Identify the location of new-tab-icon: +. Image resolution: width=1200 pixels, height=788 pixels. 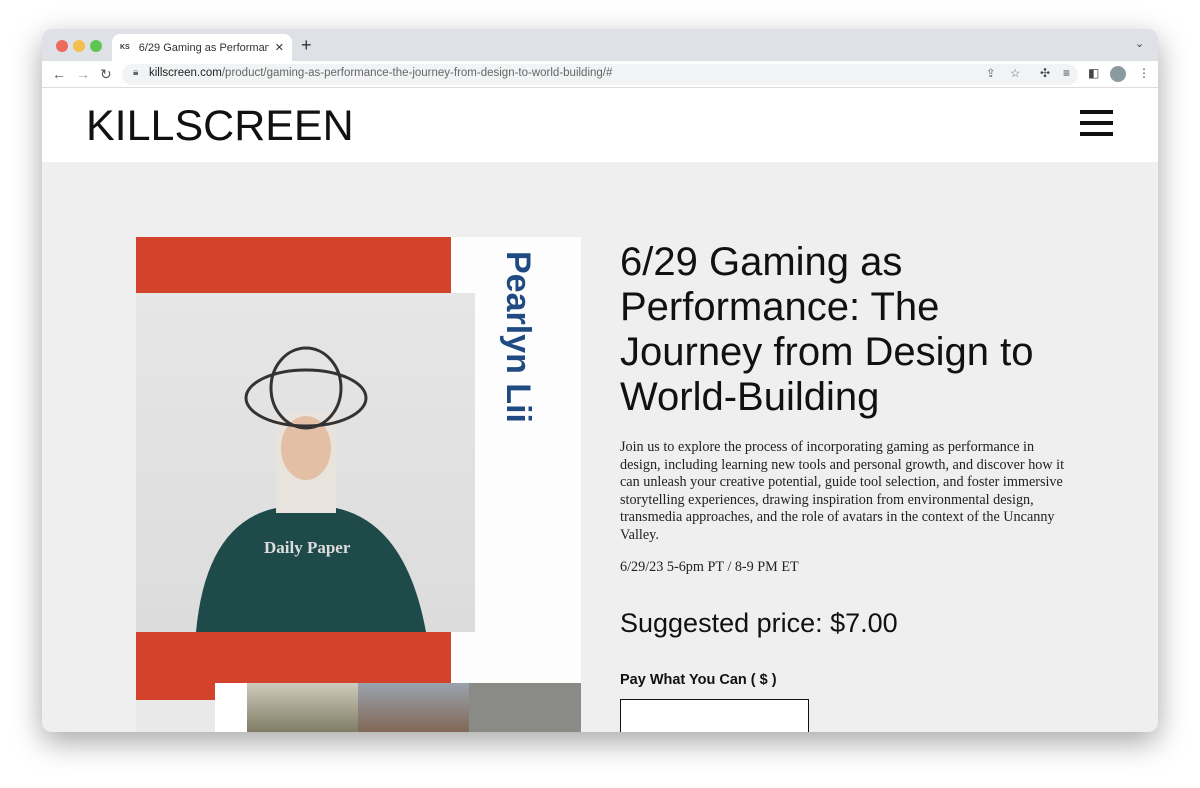
(306, 45).